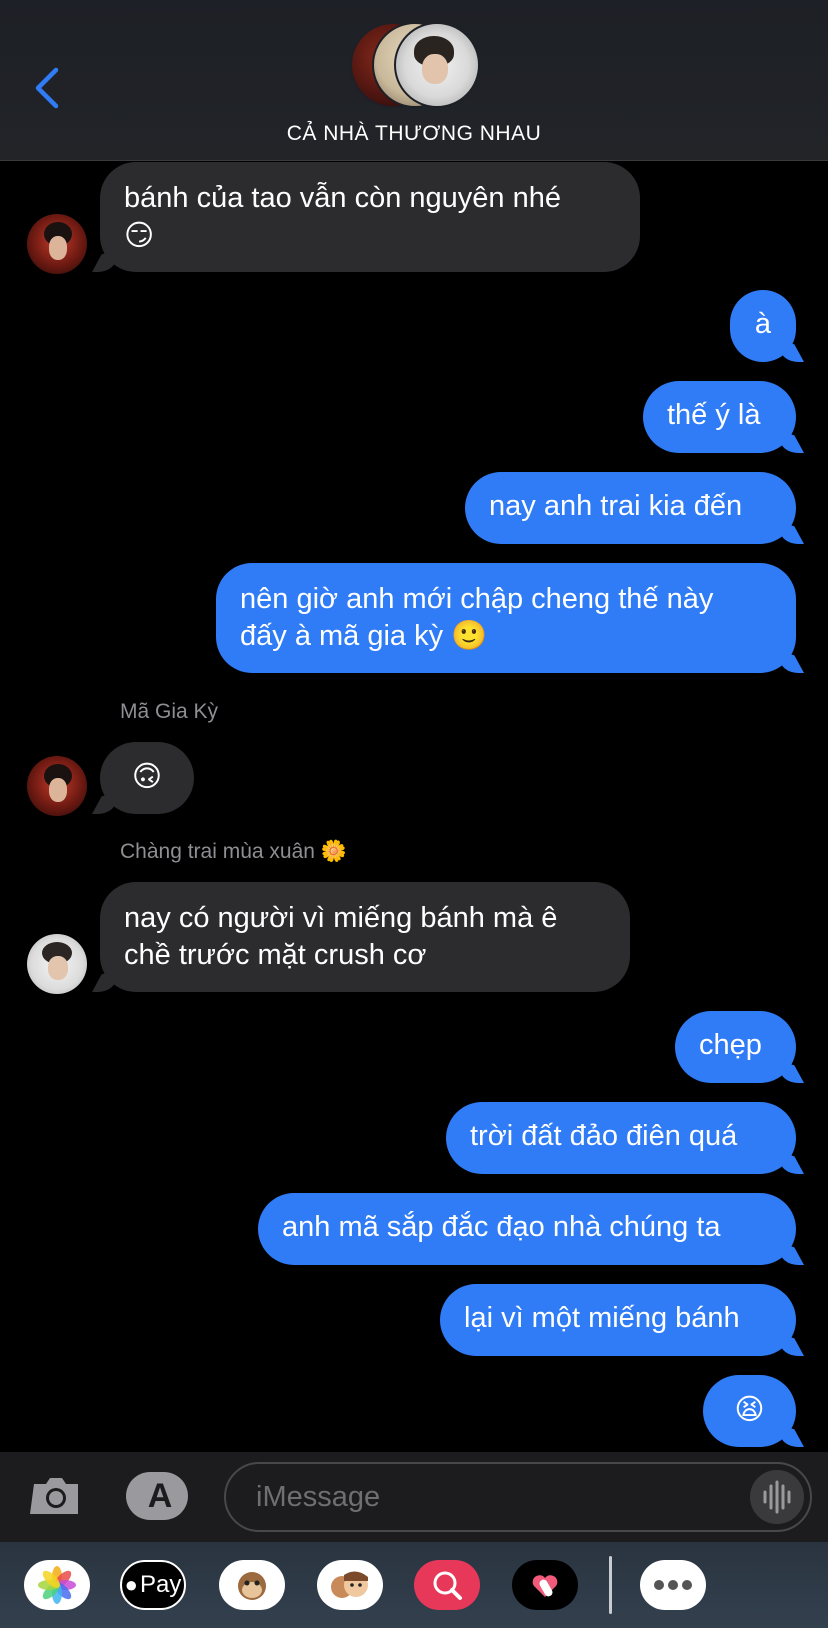  I want to click on camera-icon, so click(56, 1495).